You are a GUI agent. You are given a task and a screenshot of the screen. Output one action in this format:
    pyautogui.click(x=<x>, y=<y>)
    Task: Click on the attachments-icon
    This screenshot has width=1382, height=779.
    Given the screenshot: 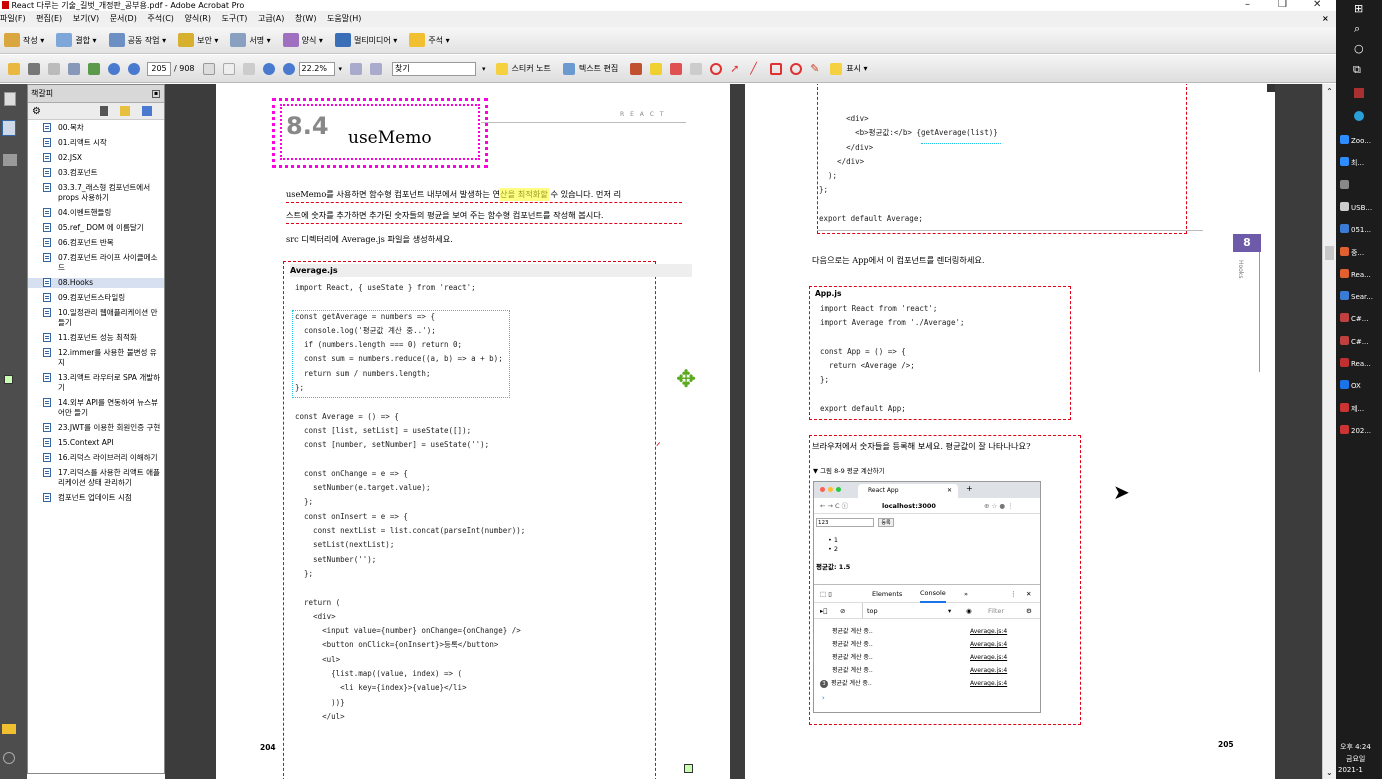 What is the action you would take?
    pyautogui.click(x=9, y=758)
    